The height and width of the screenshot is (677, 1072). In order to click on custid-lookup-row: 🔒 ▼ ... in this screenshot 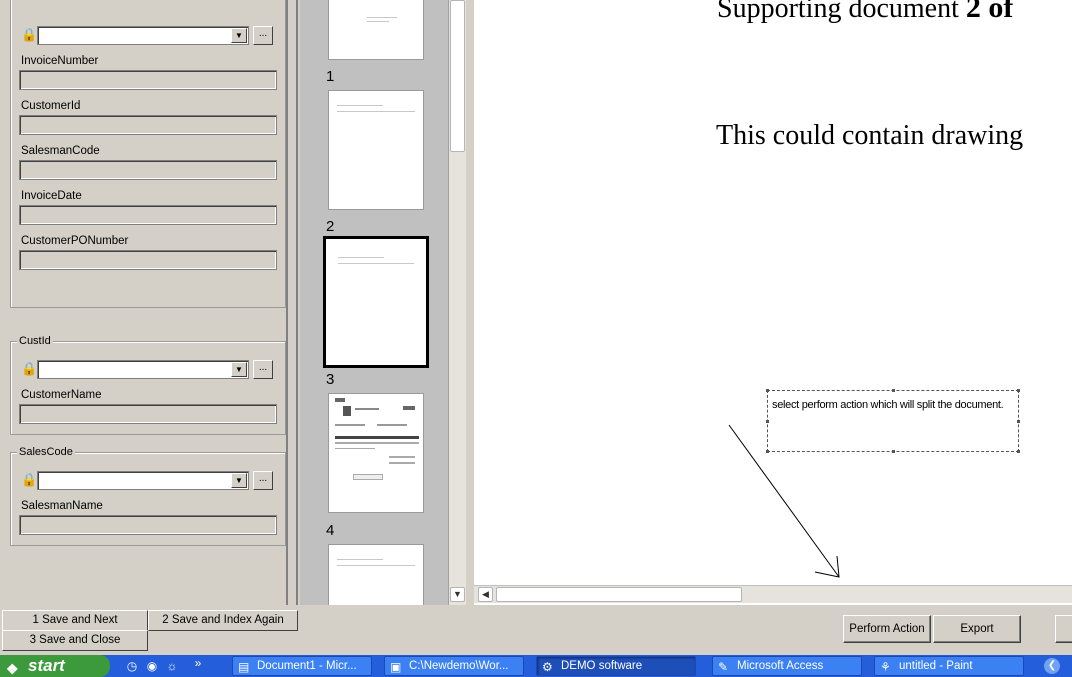, I will do `click(148, 369)`.